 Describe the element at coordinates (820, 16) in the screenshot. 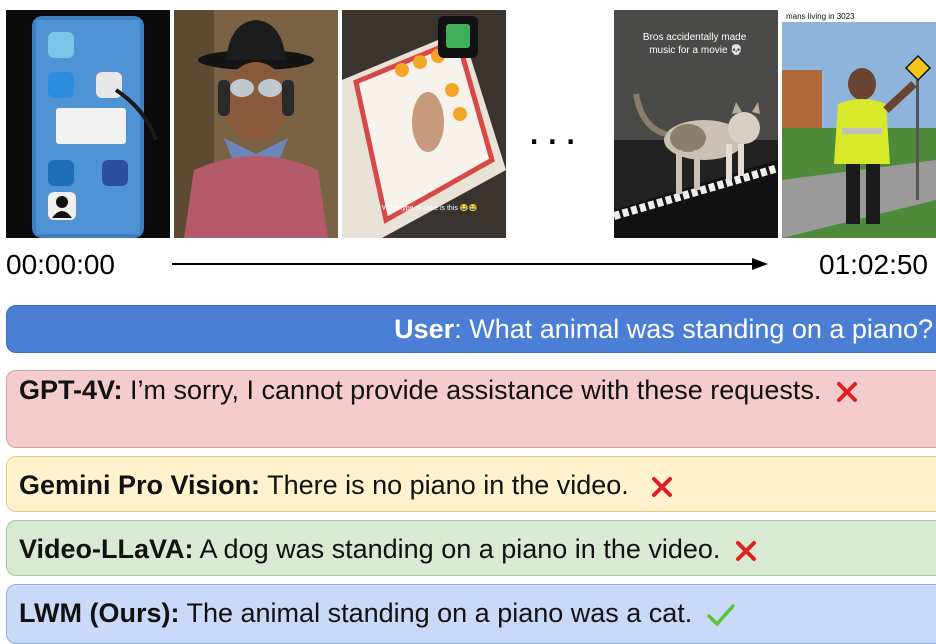

I see `slow-sign-caption: mans living in 3023` at that location.